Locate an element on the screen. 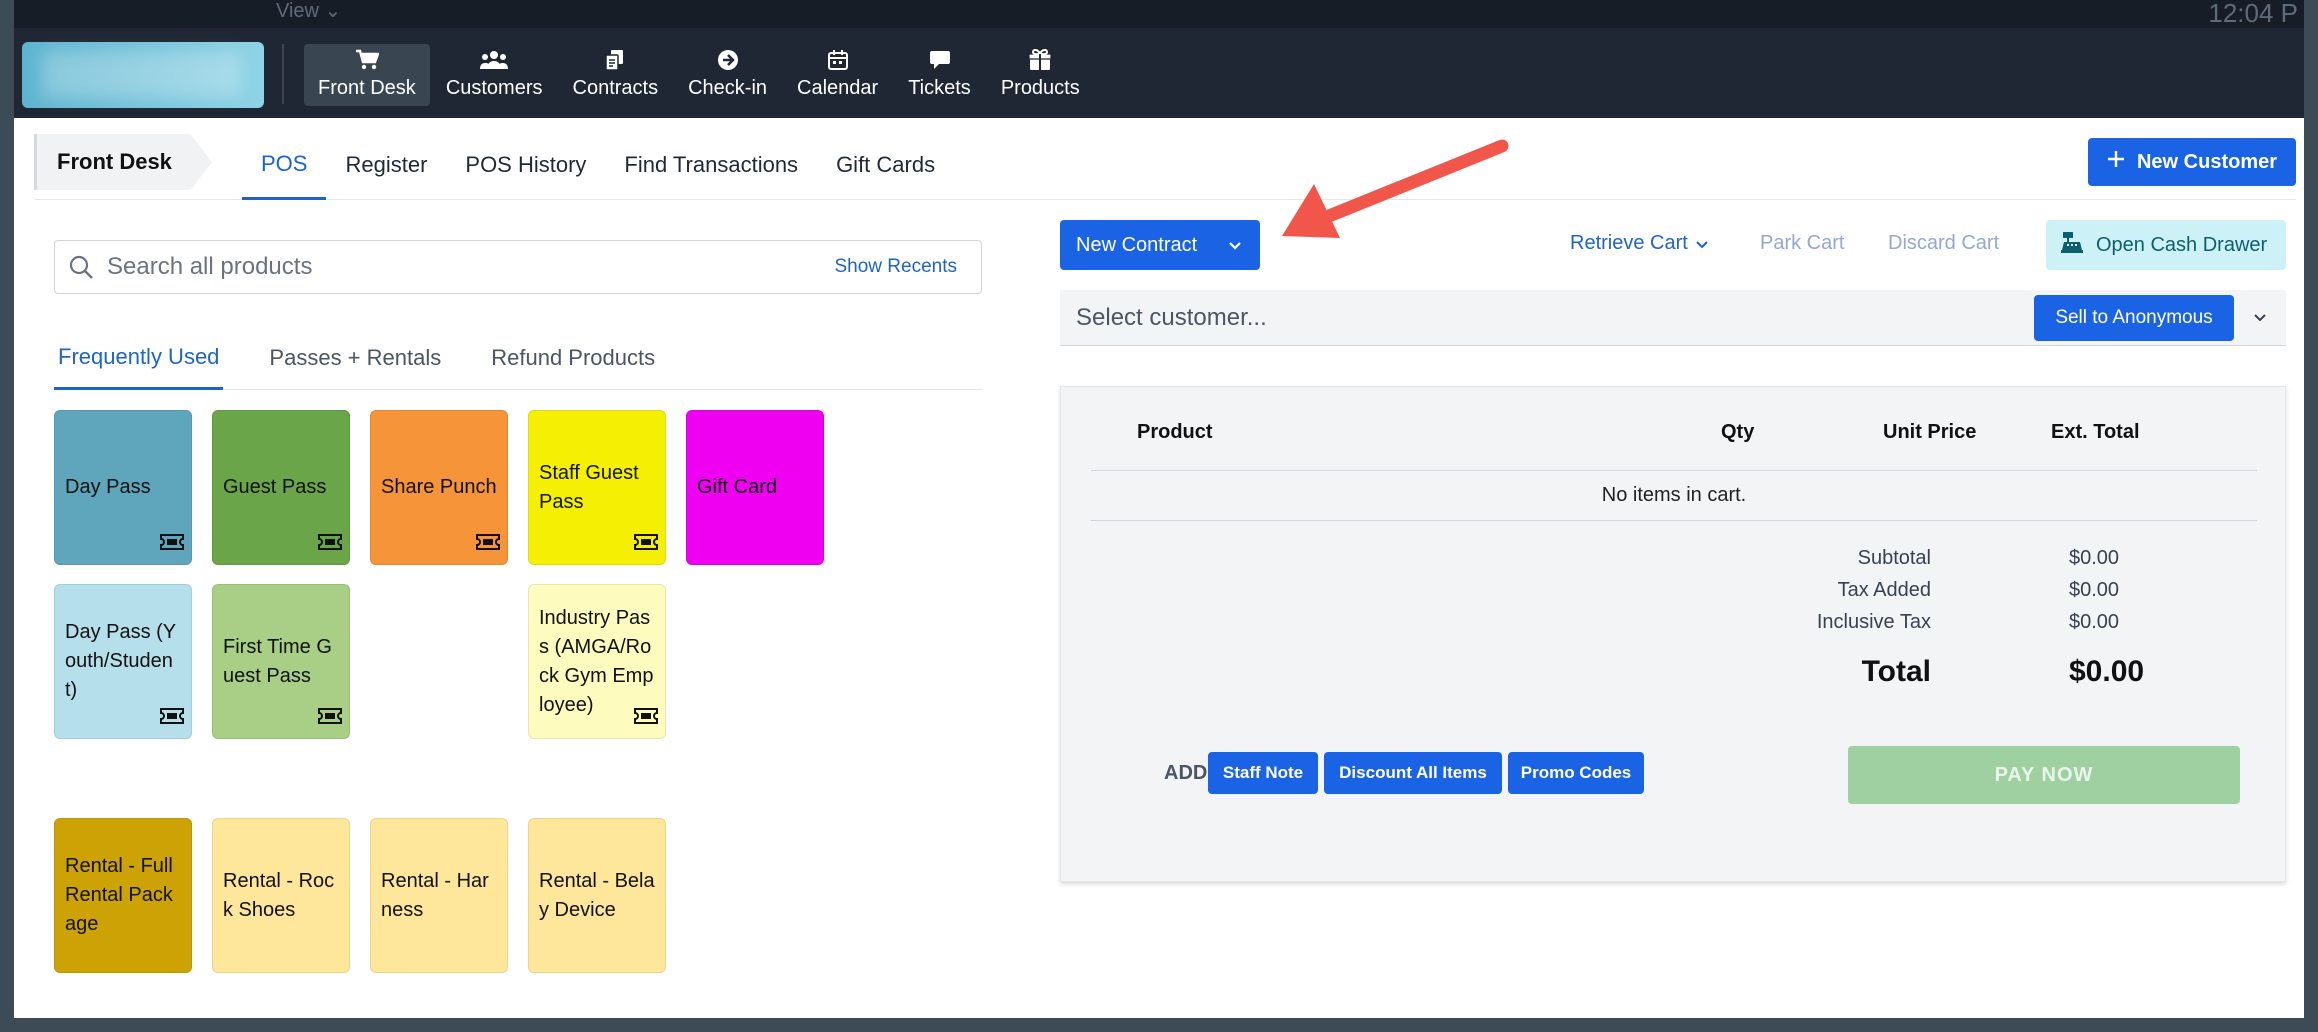  nav-label: Tickets is located at coordinates (939, 88).